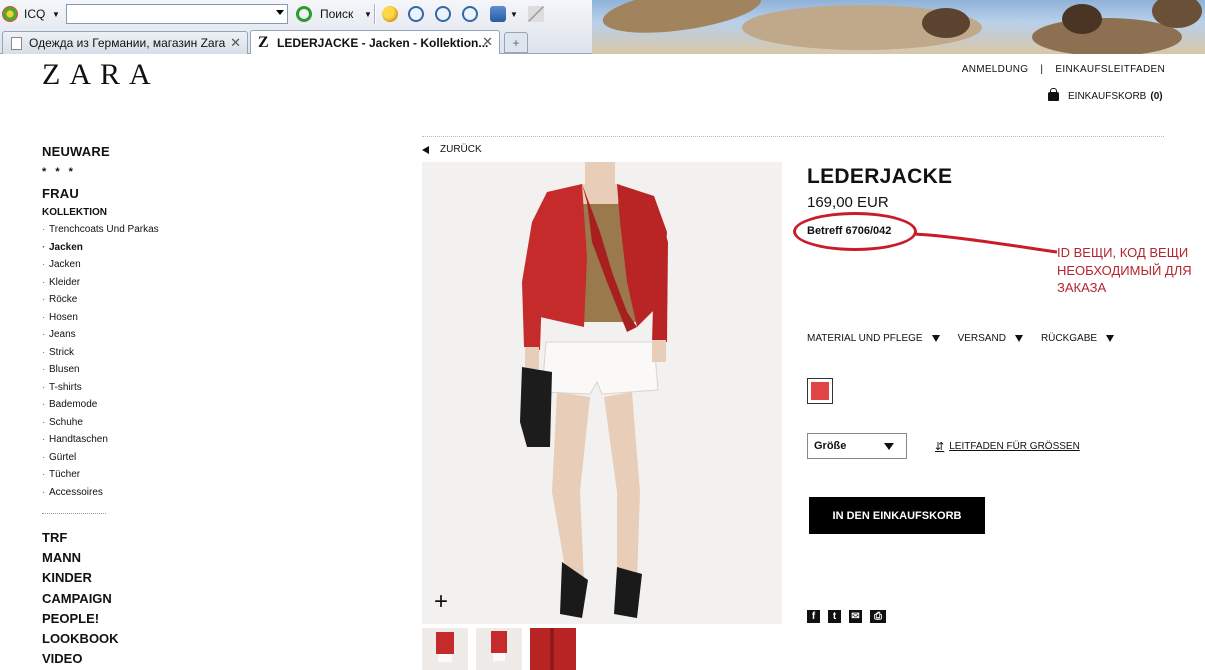  What do you see at coordinates (443, 14) in the screenshot?
I see `zoom-fit-icon` at bounding box center [443, 14].